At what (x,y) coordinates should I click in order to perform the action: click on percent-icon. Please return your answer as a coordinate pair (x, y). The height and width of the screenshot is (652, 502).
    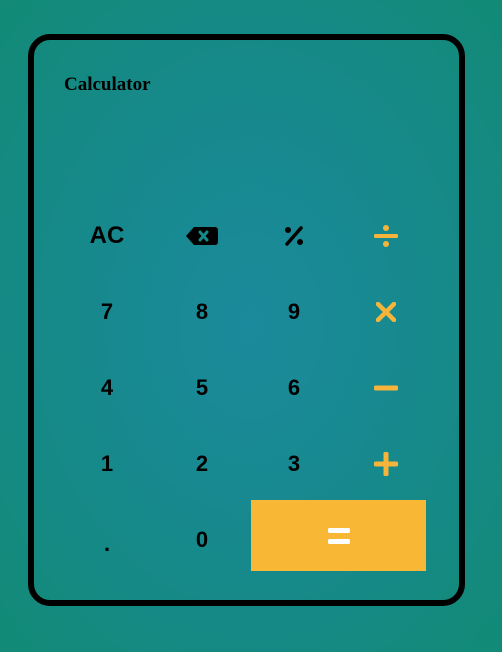
    Looking at the image, I should click on (294, 236).